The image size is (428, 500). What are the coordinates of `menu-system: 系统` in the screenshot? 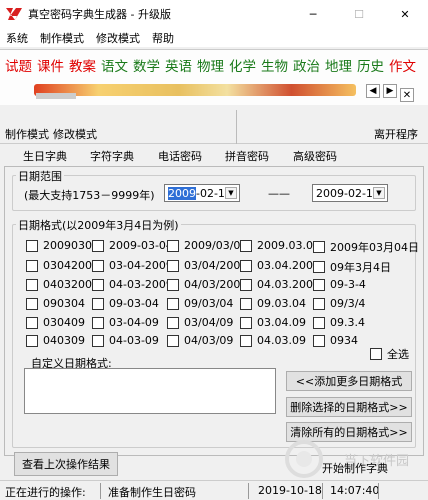 It's located at (17, 38).